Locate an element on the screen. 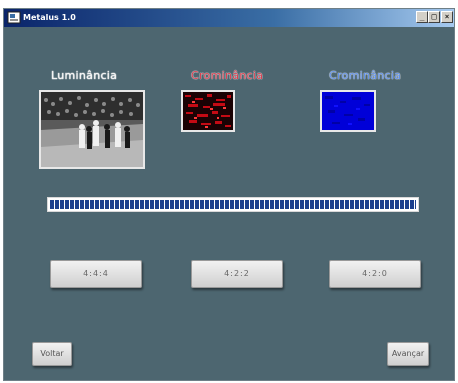 The image size is (458, 383). sampling-444-button: 4:4:4 is located at coordinates (96, 274).